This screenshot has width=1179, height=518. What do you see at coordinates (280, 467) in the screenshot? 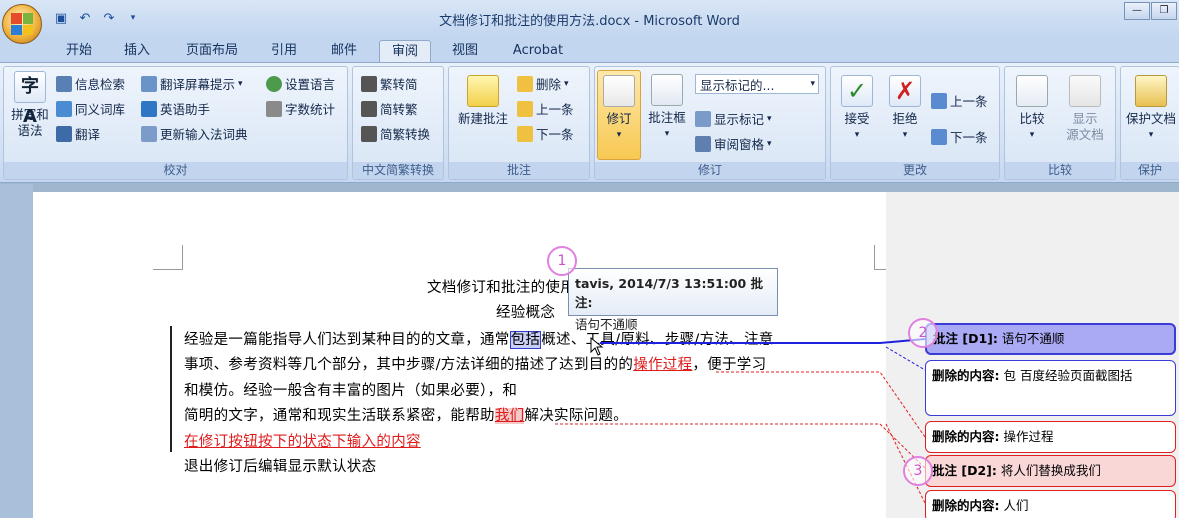
I see `paragraph-line-6: 退出修订后编辑显示默认状态` at bounding box center [280, 467].